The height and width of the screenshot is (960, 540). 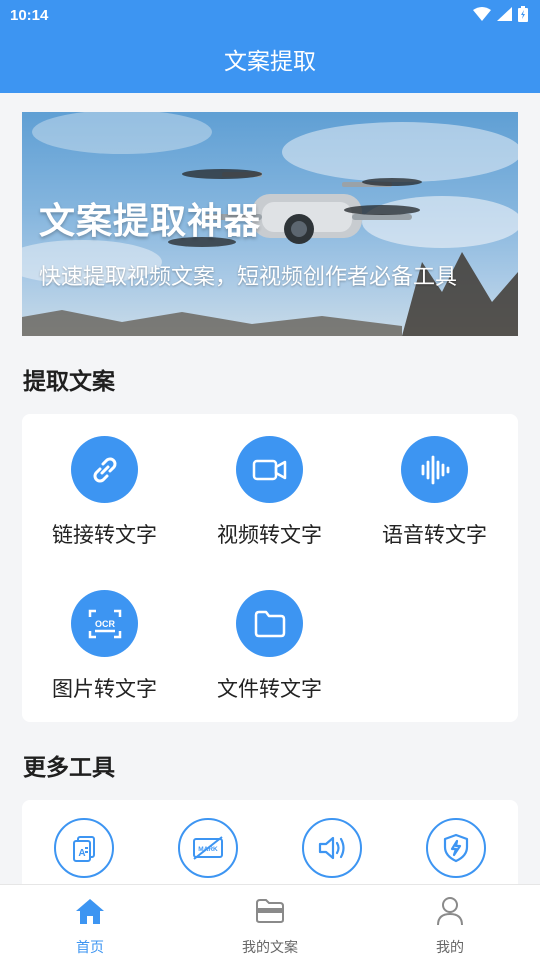 I want to click on tool-label: 文件转文字, so click(x=269, y=689).